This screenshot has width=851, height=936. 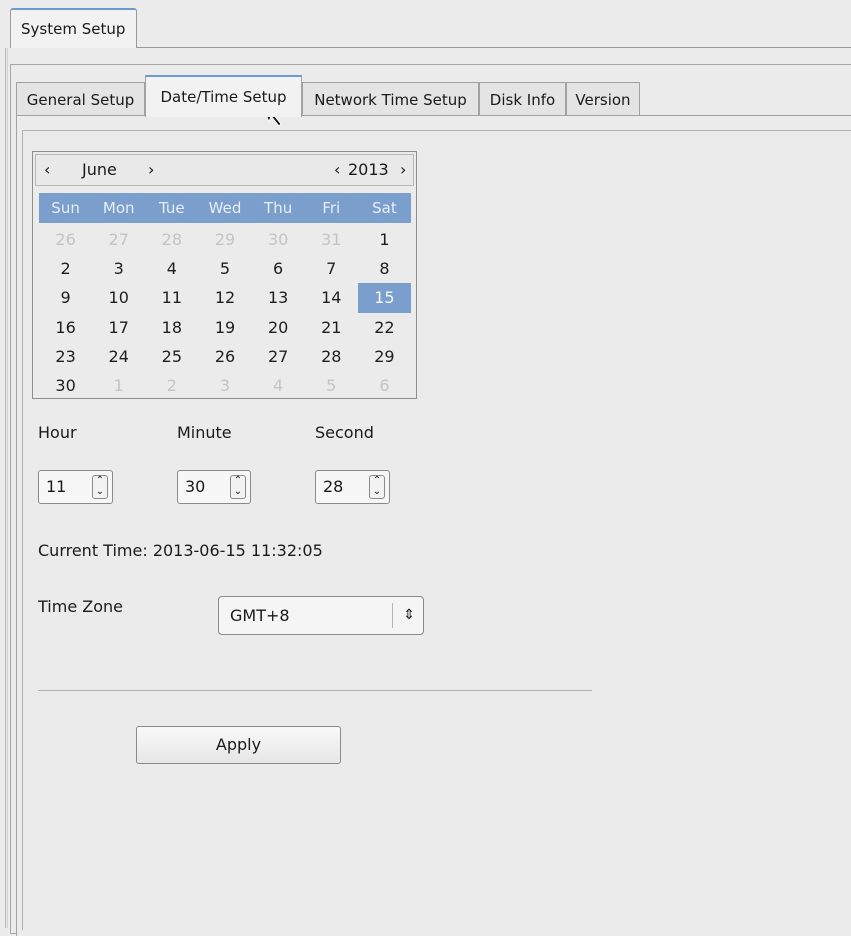 What do you see at coordinates (118, 327) in the screenshot?
I see `calendar-day: 17` at bounding box center [118, 327].